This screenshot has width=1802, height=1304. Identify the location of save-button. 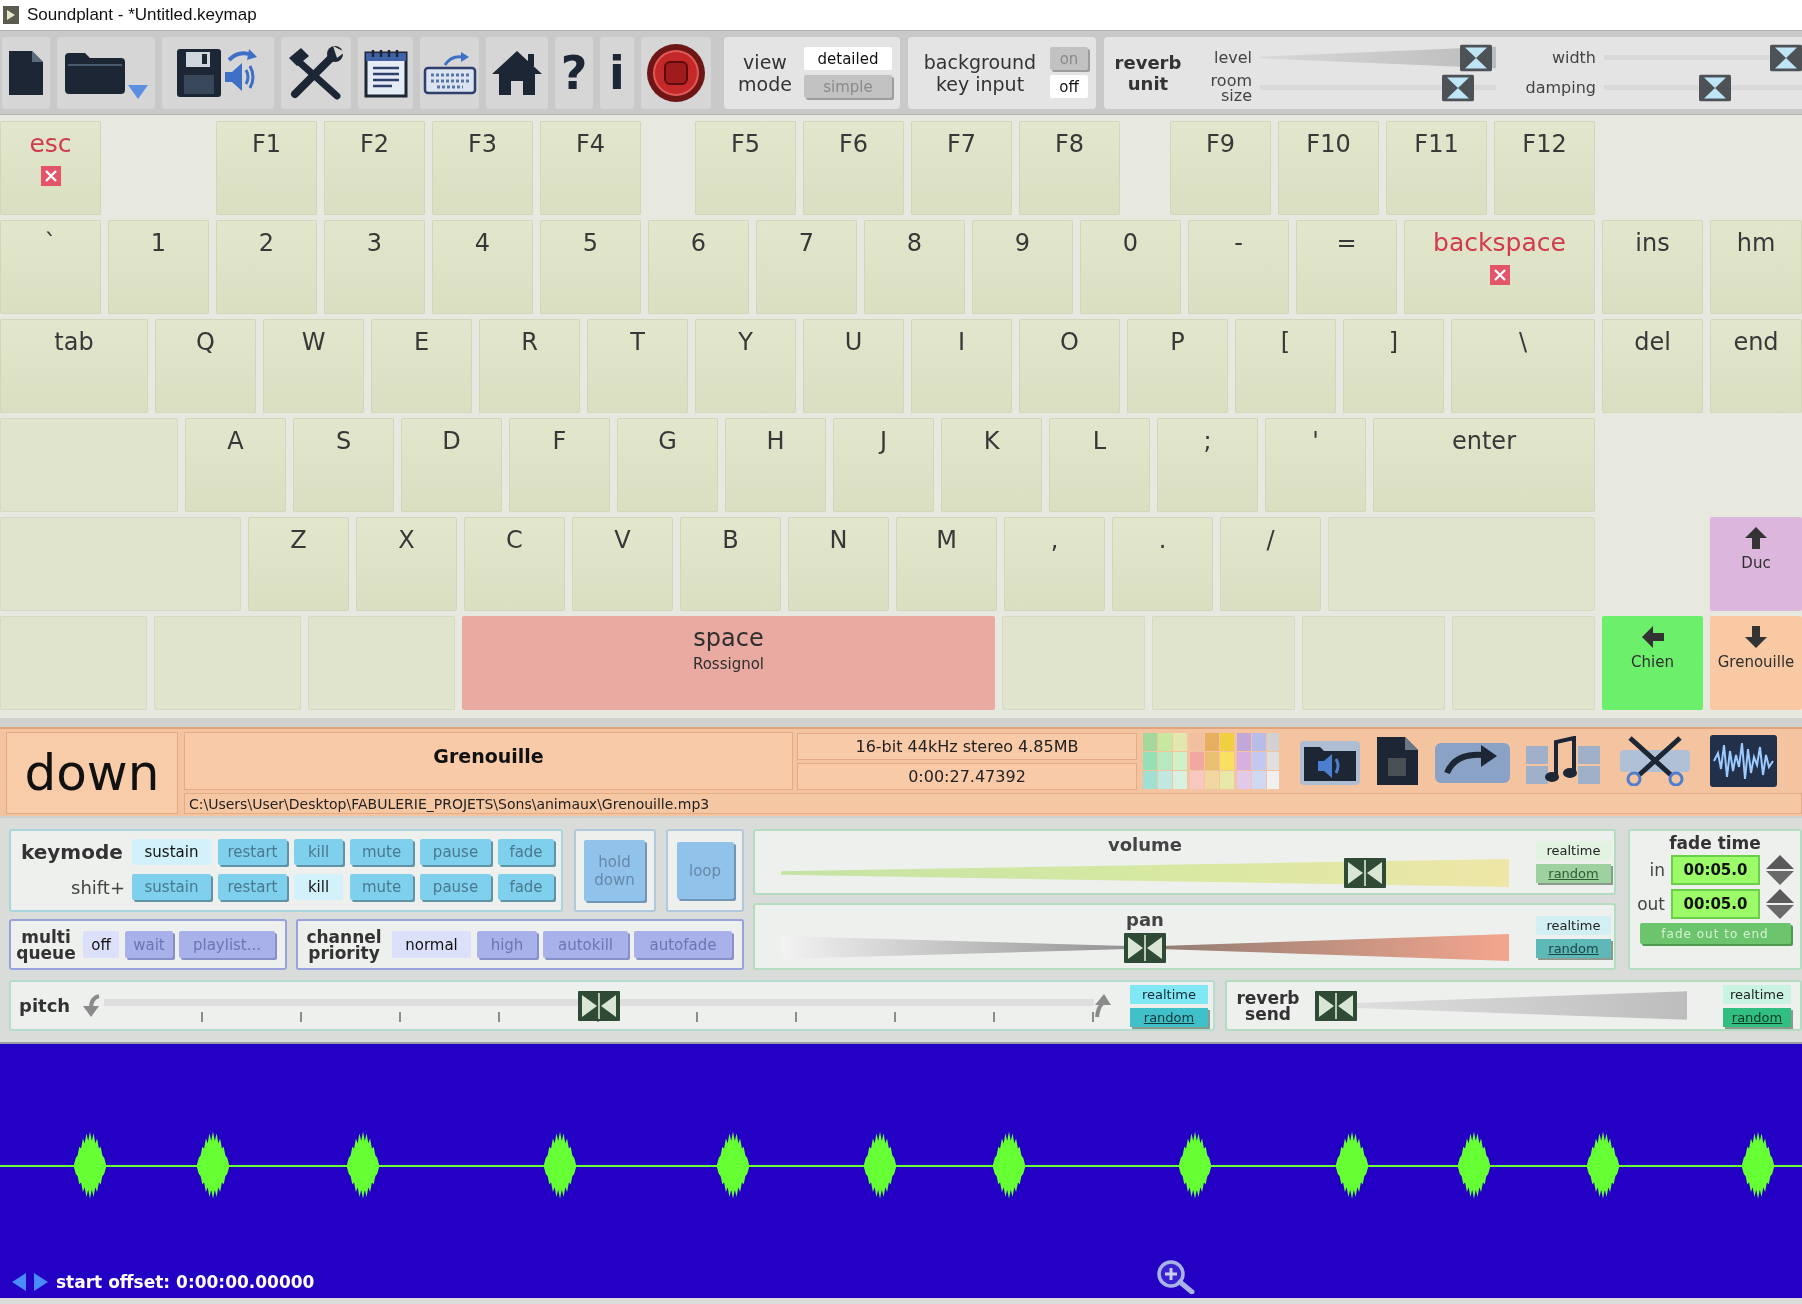
(218, 72).